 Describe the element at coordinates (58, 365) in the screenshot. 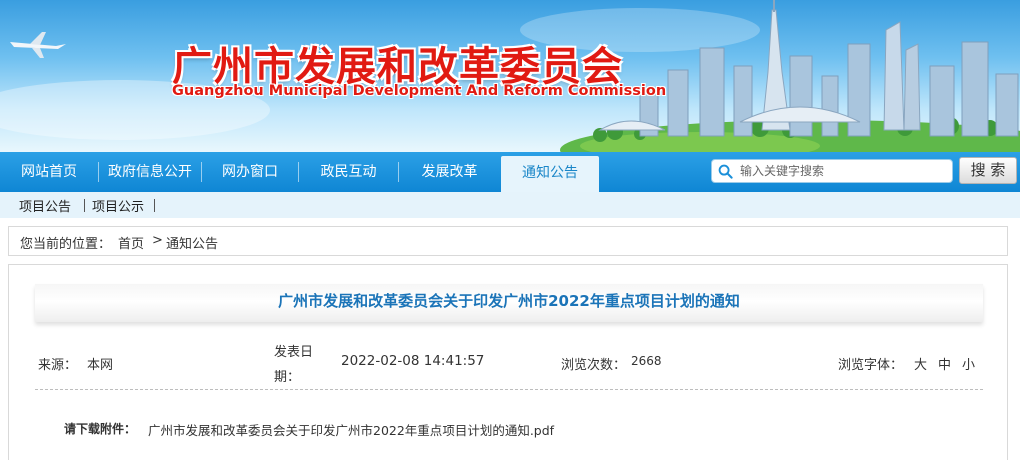

I see `source-label: 来源：` at that location.